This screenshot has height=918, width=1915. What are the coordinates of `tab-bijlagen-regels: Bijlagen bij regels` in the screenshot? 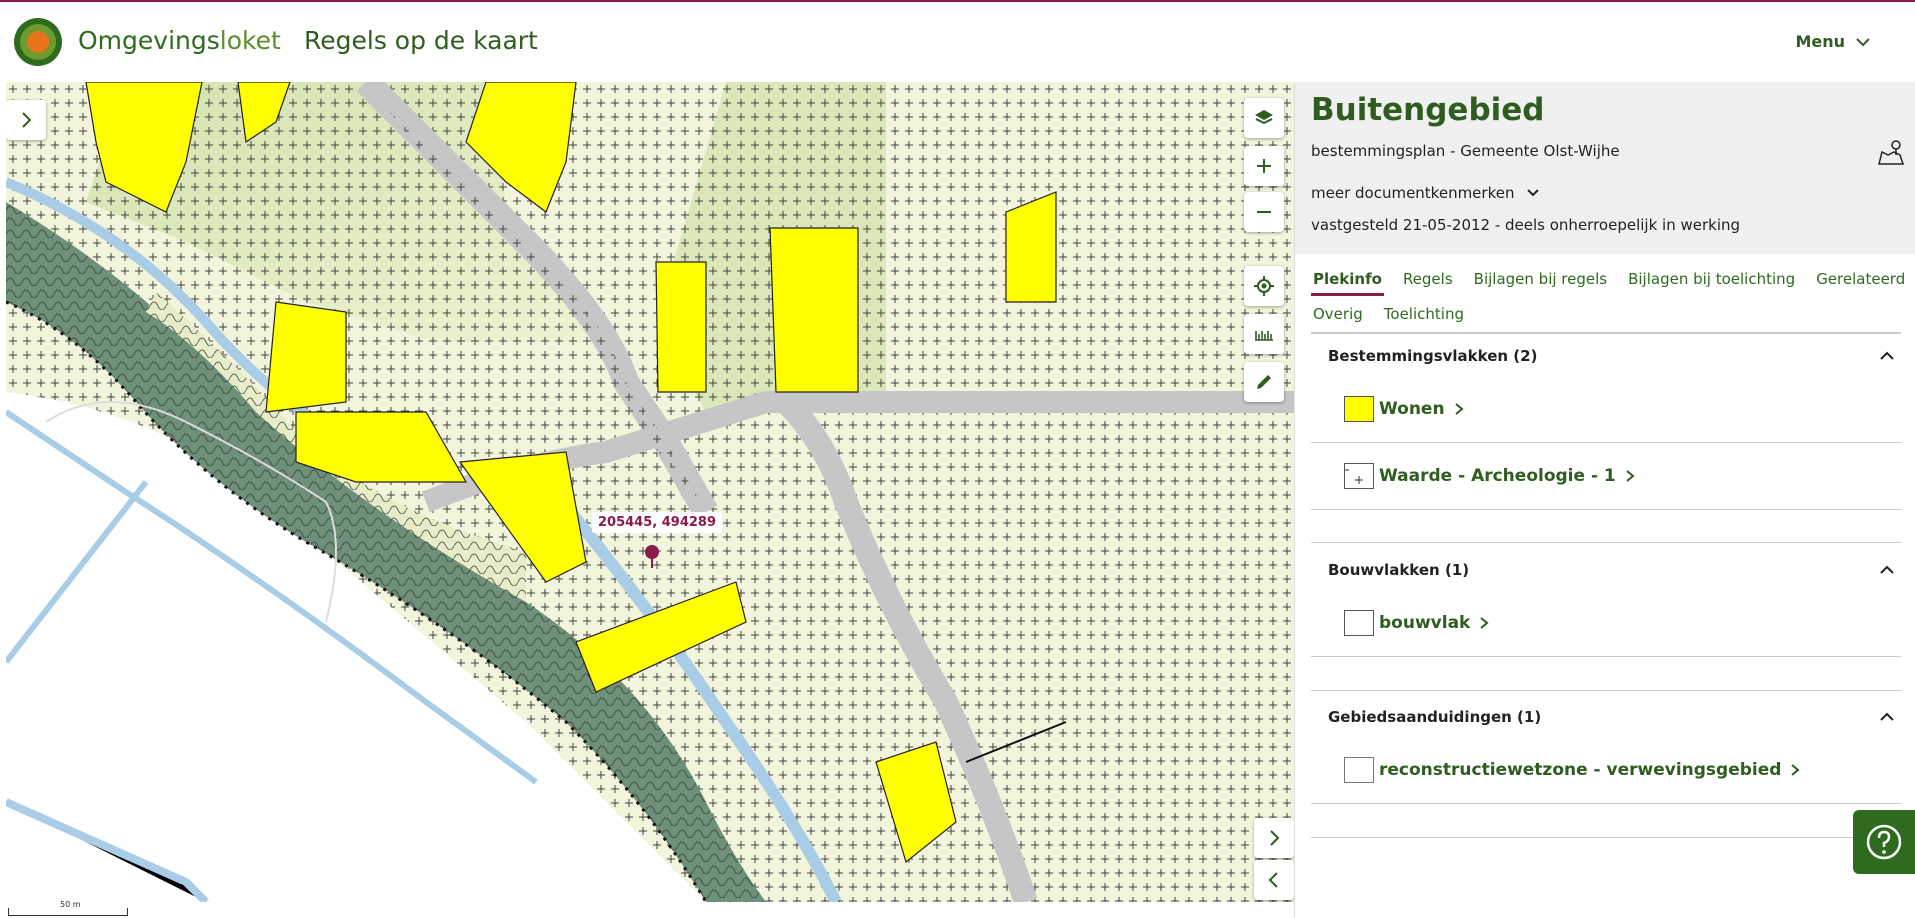 It's located at (1540, 279).